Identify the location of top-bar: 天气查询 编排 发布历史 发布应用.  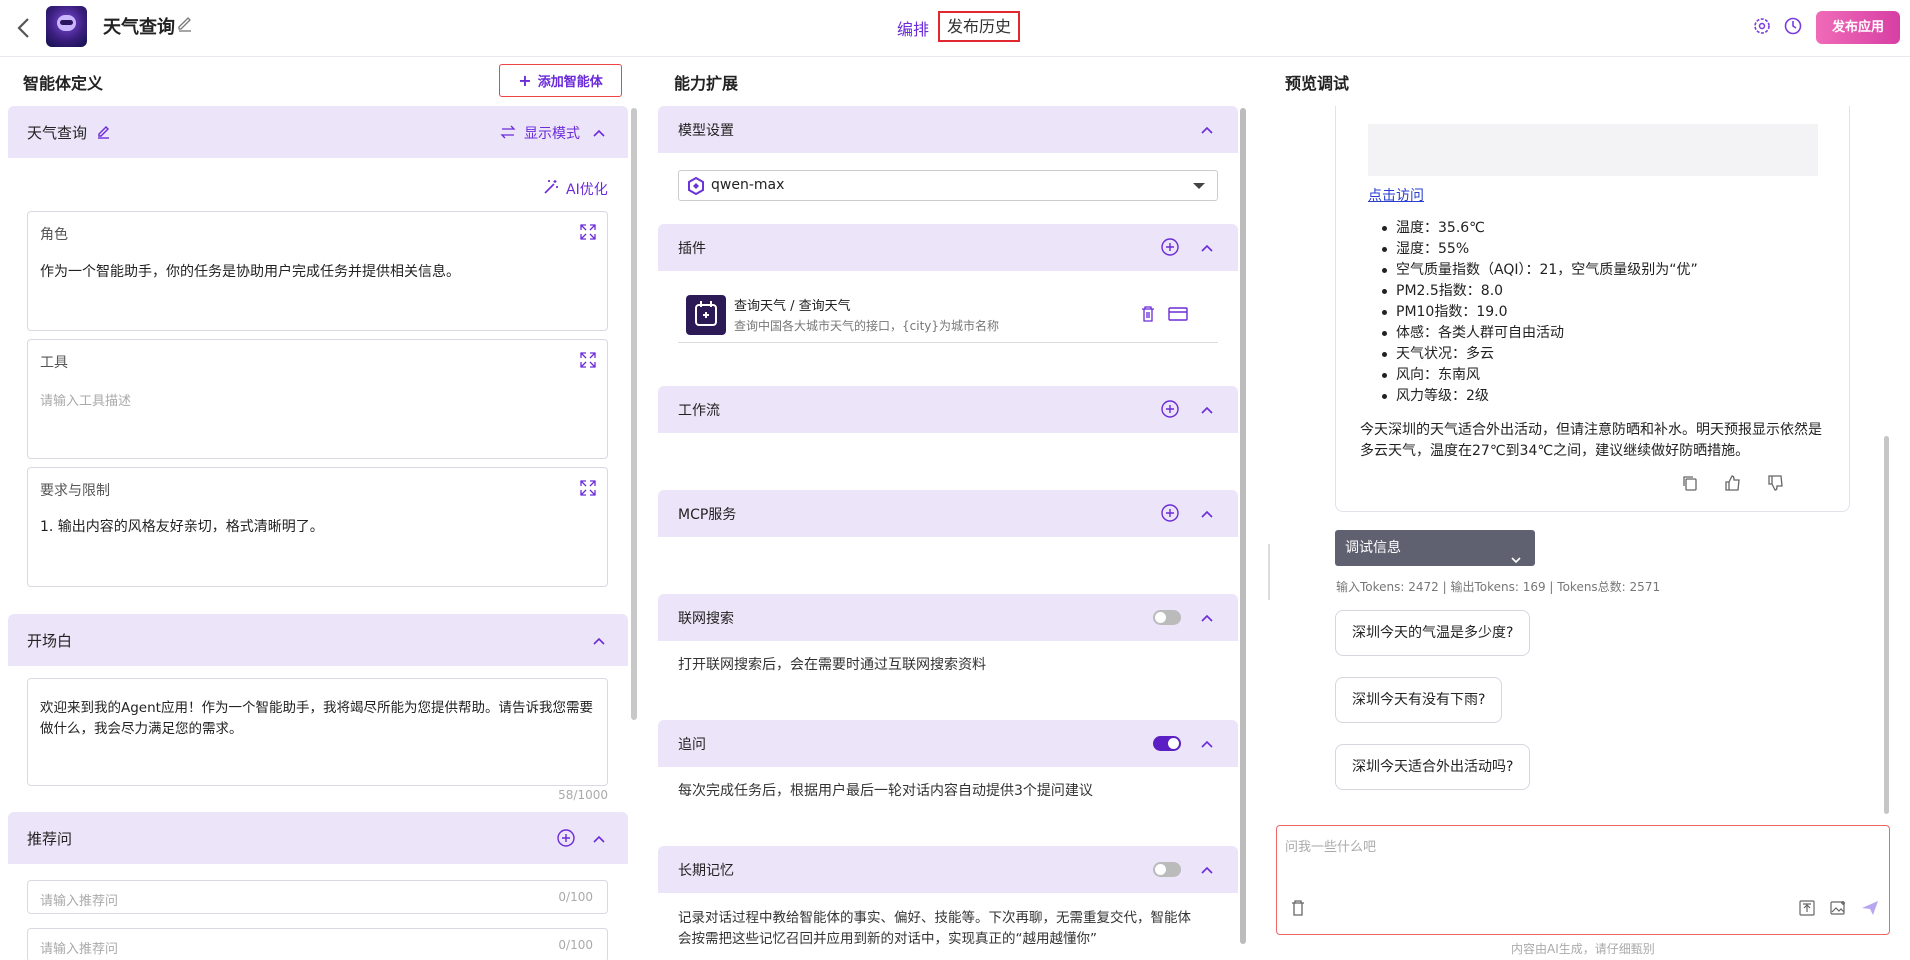
(955, 28).